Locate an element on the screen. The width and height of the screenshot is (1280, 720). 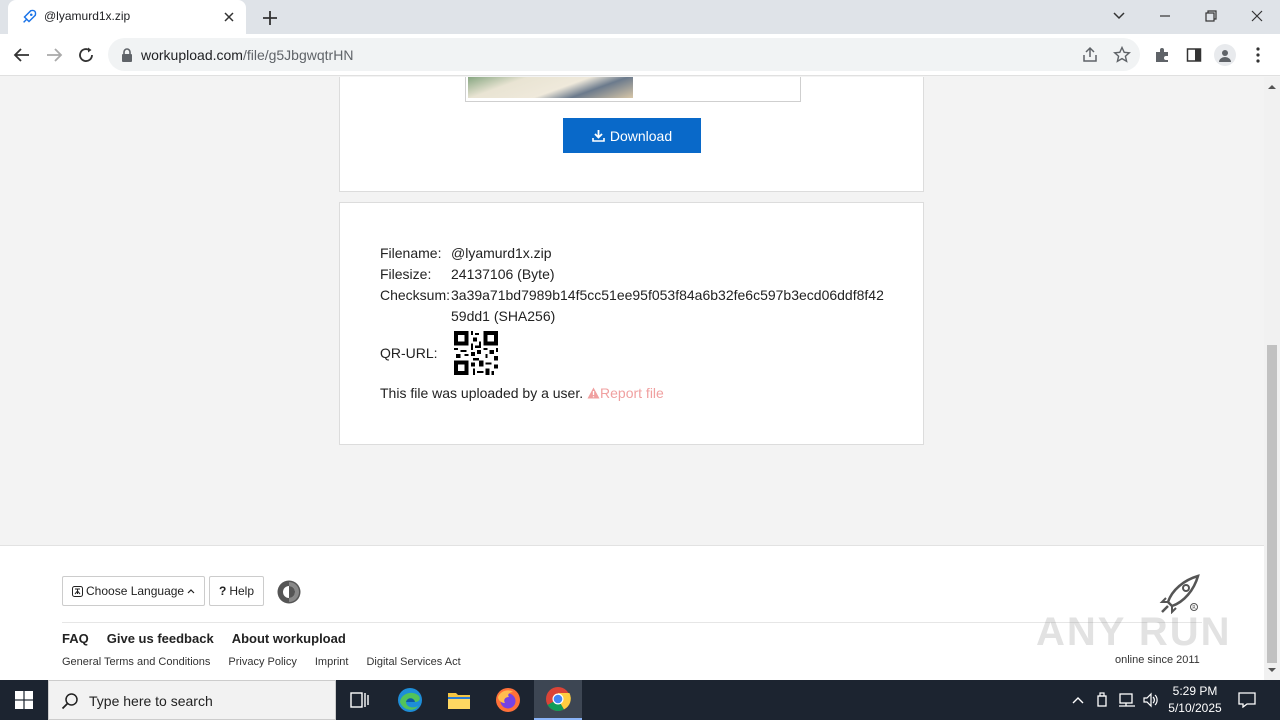
clock-date: 5/10/2025 is located at coordinates (1195, 708).